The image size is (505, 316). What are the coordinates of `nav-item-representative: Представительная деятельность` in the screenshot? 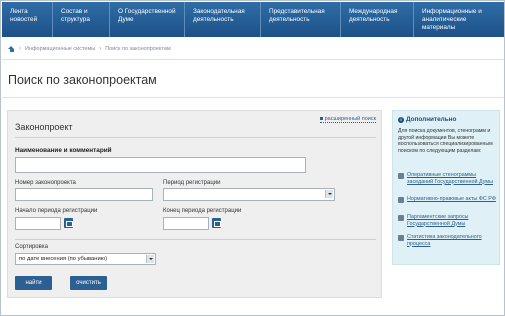 It's located at (301, 19).